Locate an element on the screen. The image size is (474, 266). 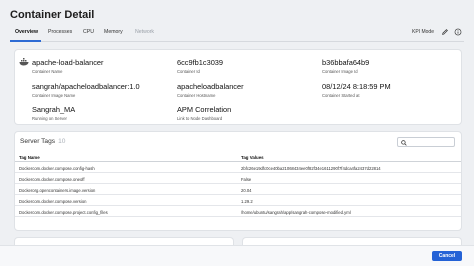
cancel-button: Cancel is located at coordinates (447, 256).